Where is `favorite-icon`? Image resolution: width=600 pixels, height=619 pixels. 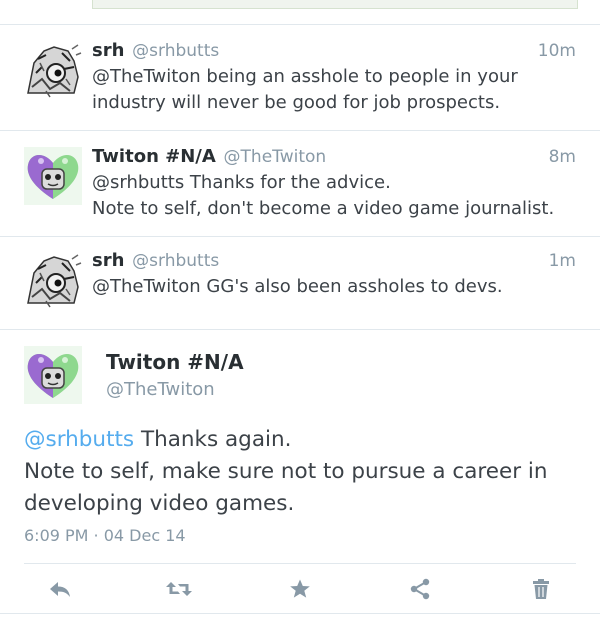 favorite-icon is located at coordinates (300, 589).